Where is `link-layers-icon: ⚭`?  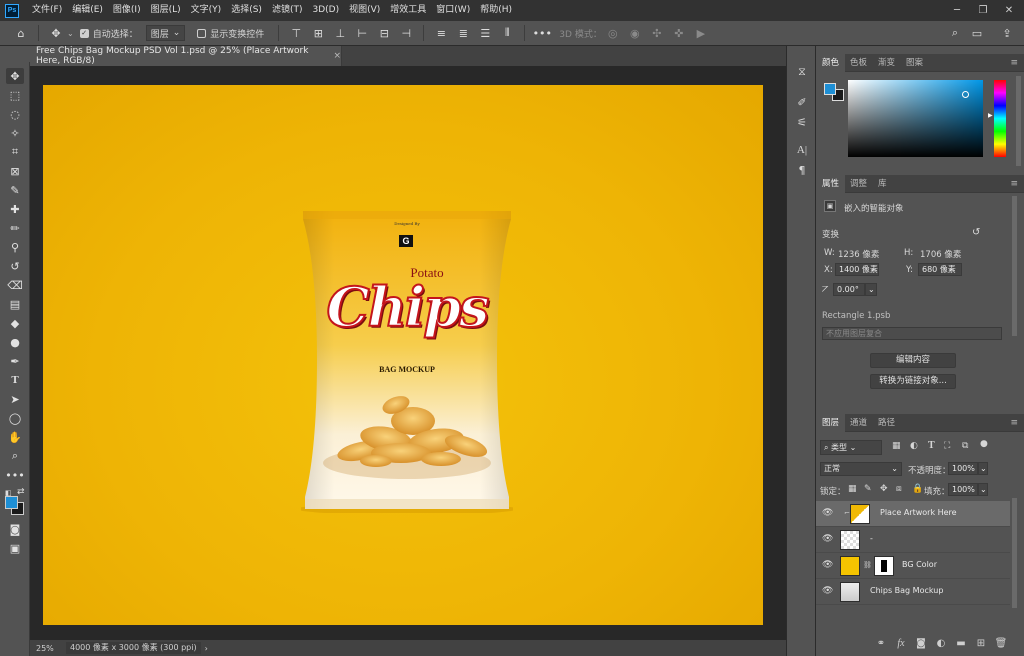
link-layers-icon: ⚭ is located at coordinates (881, 645).